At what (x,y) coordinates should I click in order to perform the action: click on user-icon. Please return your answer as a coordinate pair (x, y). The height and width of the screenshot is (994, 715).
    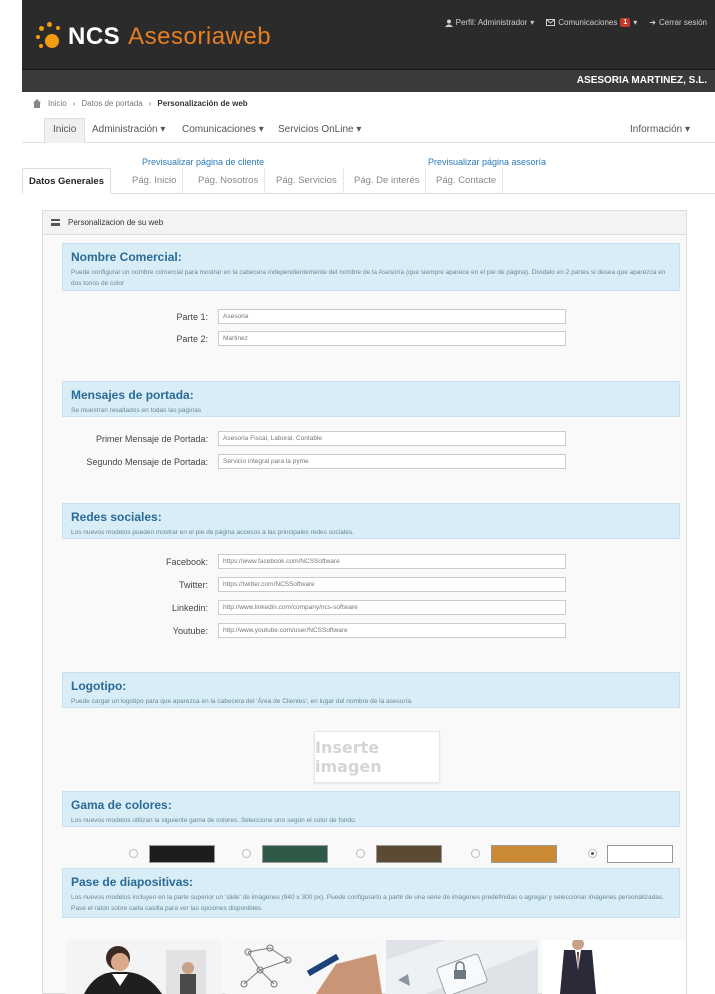
    Looking at the image, I should click on (448, 23).